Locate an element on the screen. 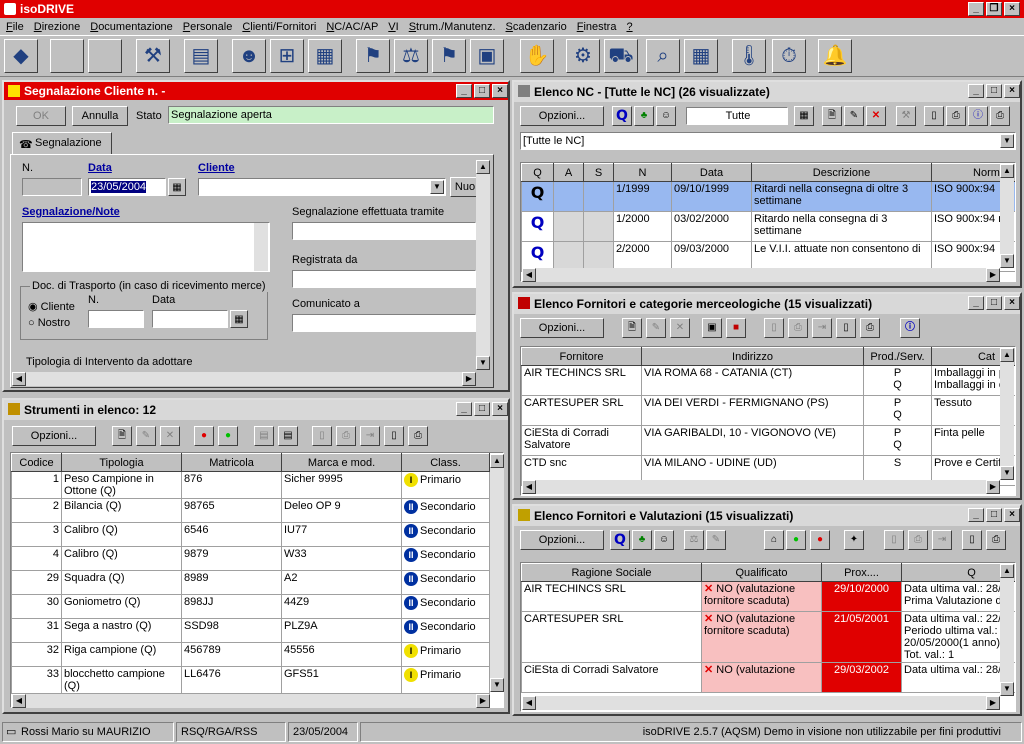  tool-icon: ▤ is located at coordinates (264, 436).